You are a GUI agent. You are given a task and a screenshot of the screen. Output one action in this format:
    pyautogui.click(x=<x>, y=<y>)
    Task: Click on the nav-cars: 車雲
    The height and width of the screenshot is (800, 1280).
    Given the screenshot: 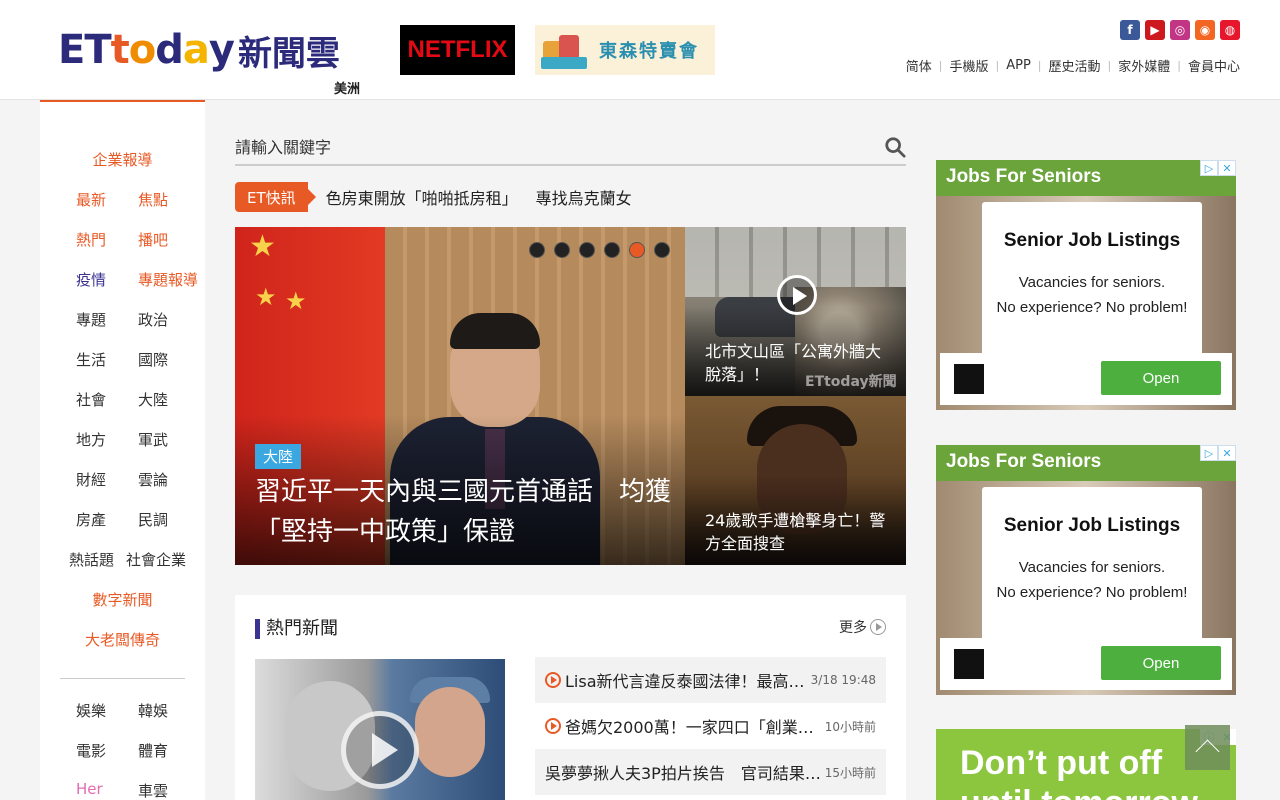 What is the action you would take?
    pyautogui.click(x=153, y=790)
    